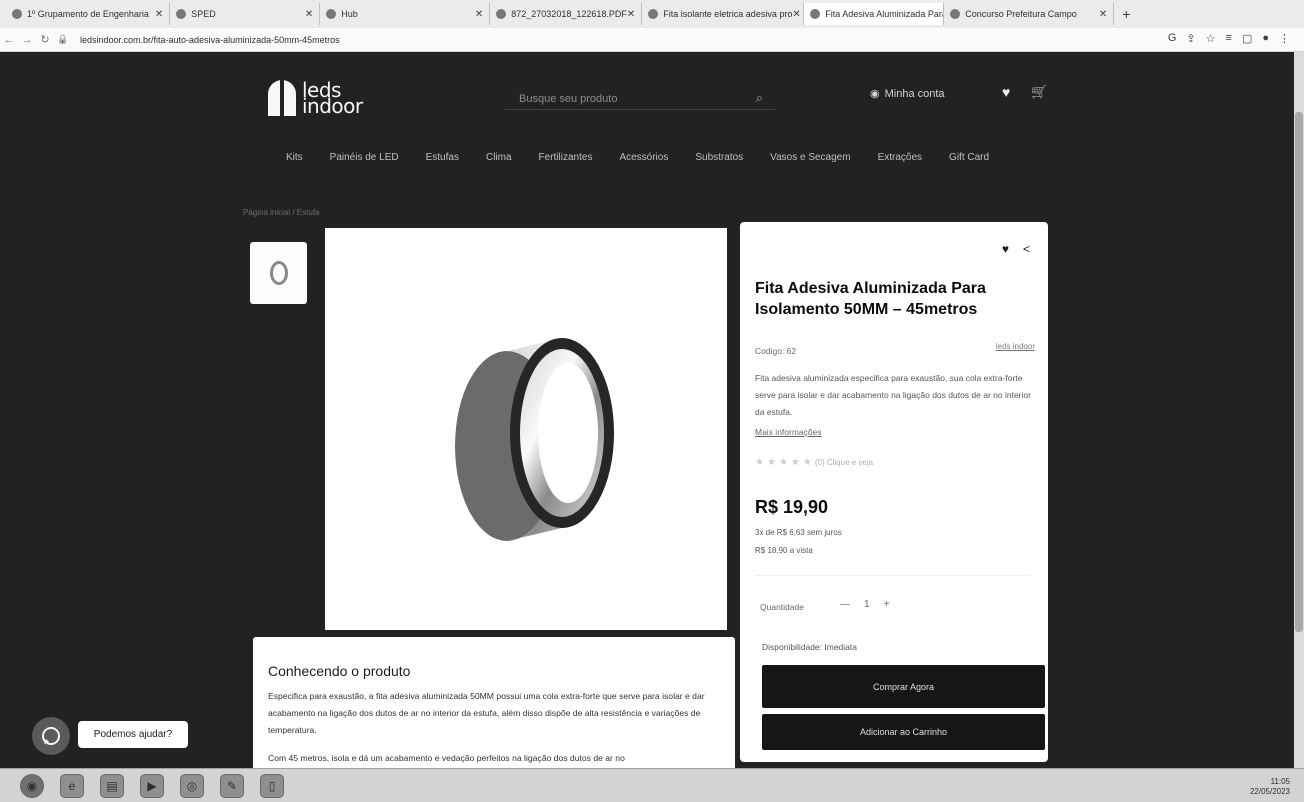 The width and height of the screenshot is (1304, 802). Describe the element at coordinates (652, 785) in the screenshot. I see `taskbar: ◉ e ▤ ▶ ◎ ✎ ▯ 11:05 22/05/2023` at that location.